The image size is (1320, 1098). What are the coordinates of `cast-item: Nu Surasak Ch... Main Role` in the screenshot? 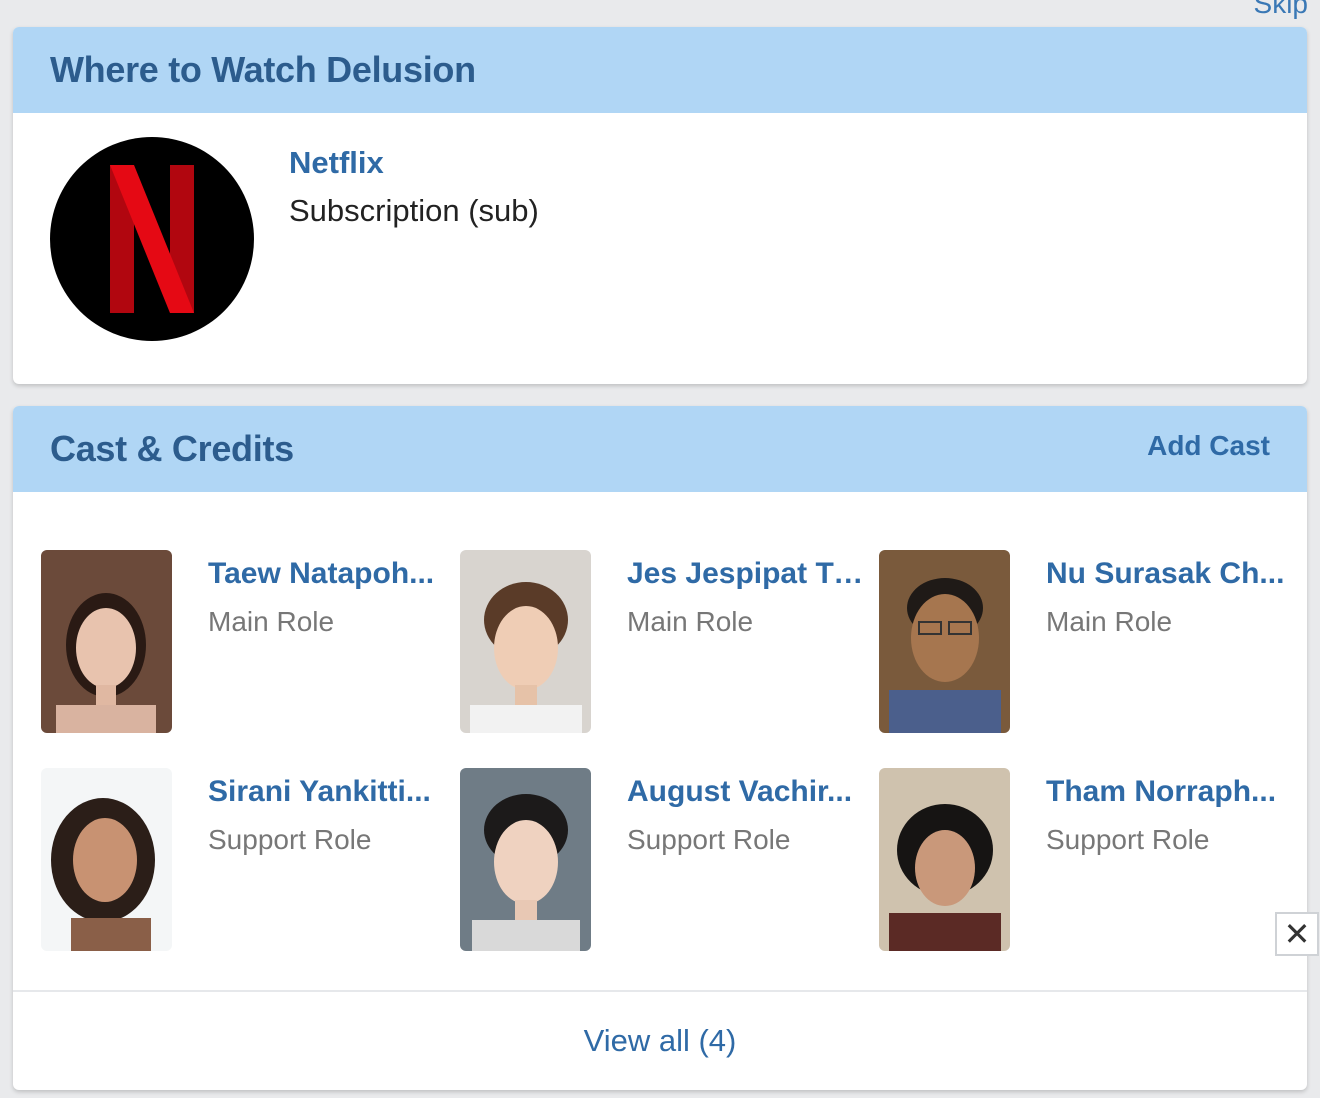 It's located at (1084, 642).